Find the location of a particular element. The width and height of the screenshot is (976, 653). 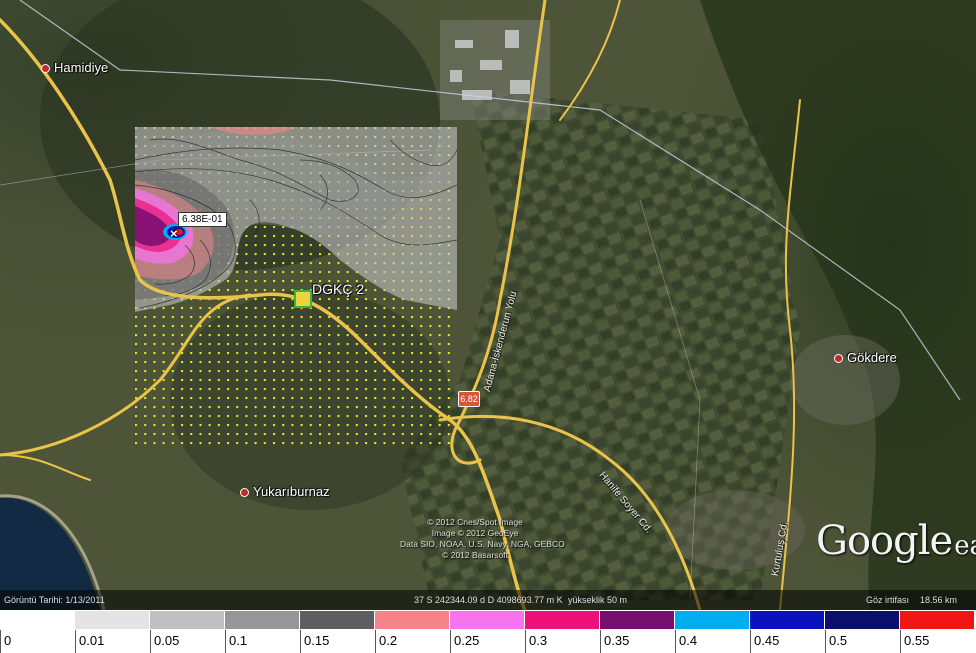

legend-label: 0.05 is located at coordinates (167, 640).